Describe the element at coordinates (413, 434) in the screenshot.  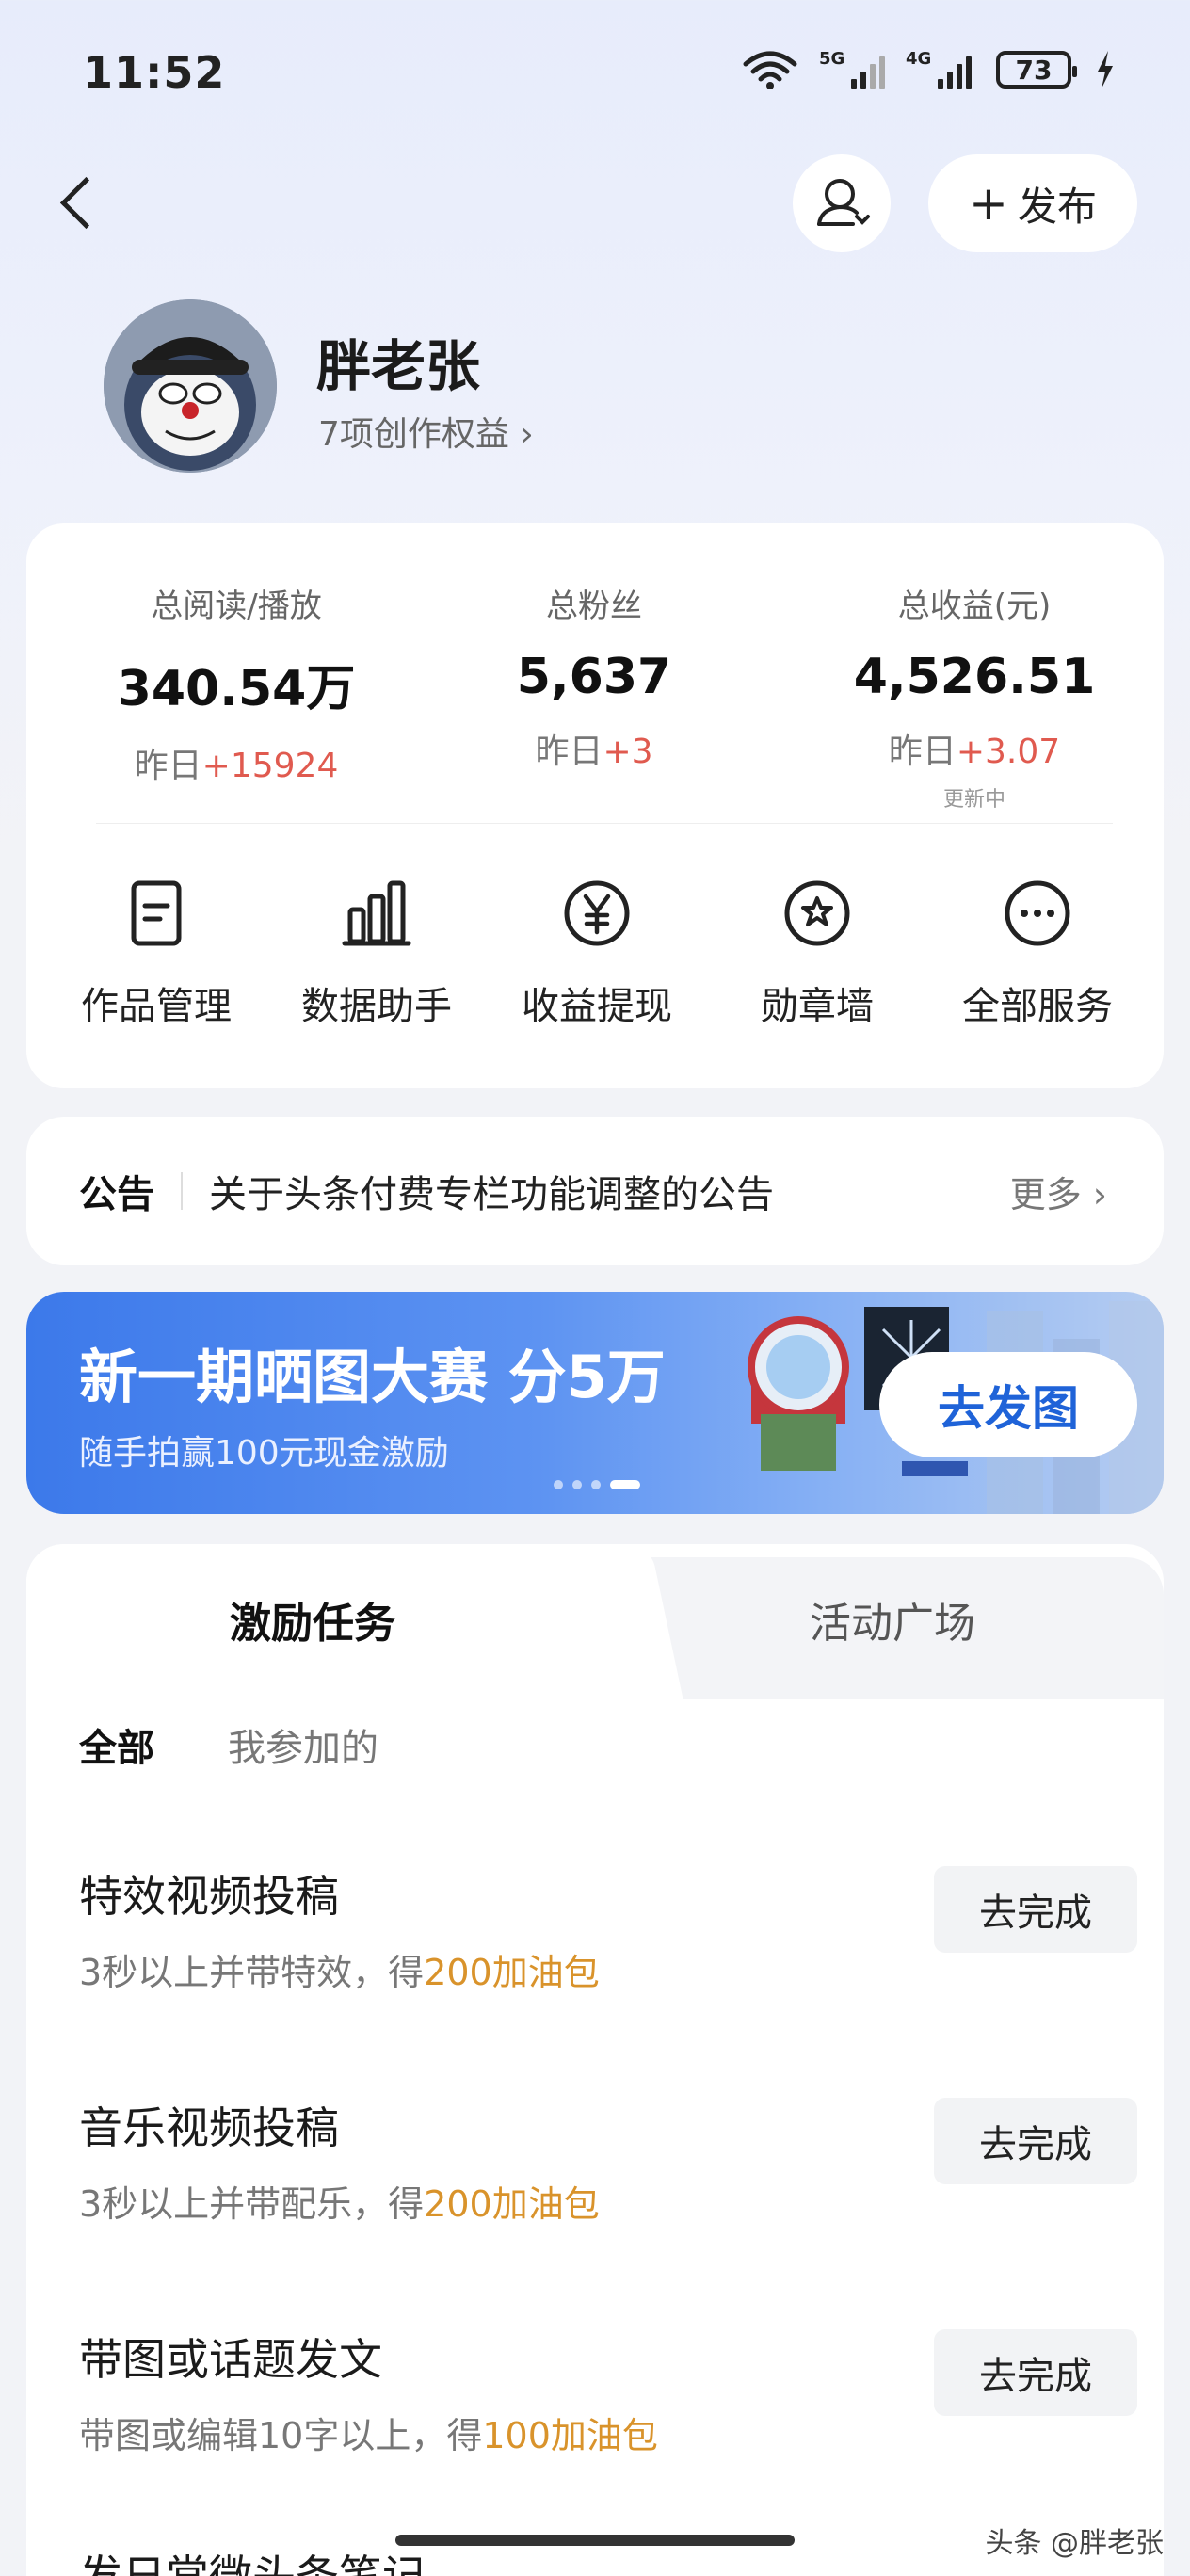
I see `benefits-label: 7项创作权益` at that location.